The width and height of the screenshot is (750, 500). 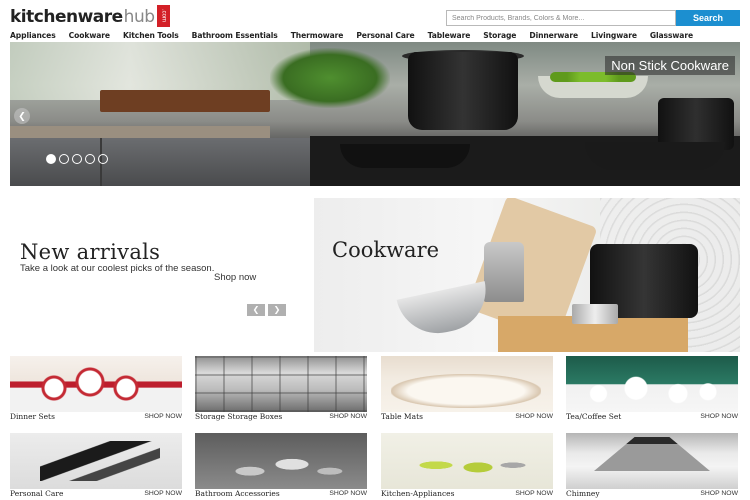 I want to click on product-name: Storage Storage Boxes, so click(x=239, y=416).